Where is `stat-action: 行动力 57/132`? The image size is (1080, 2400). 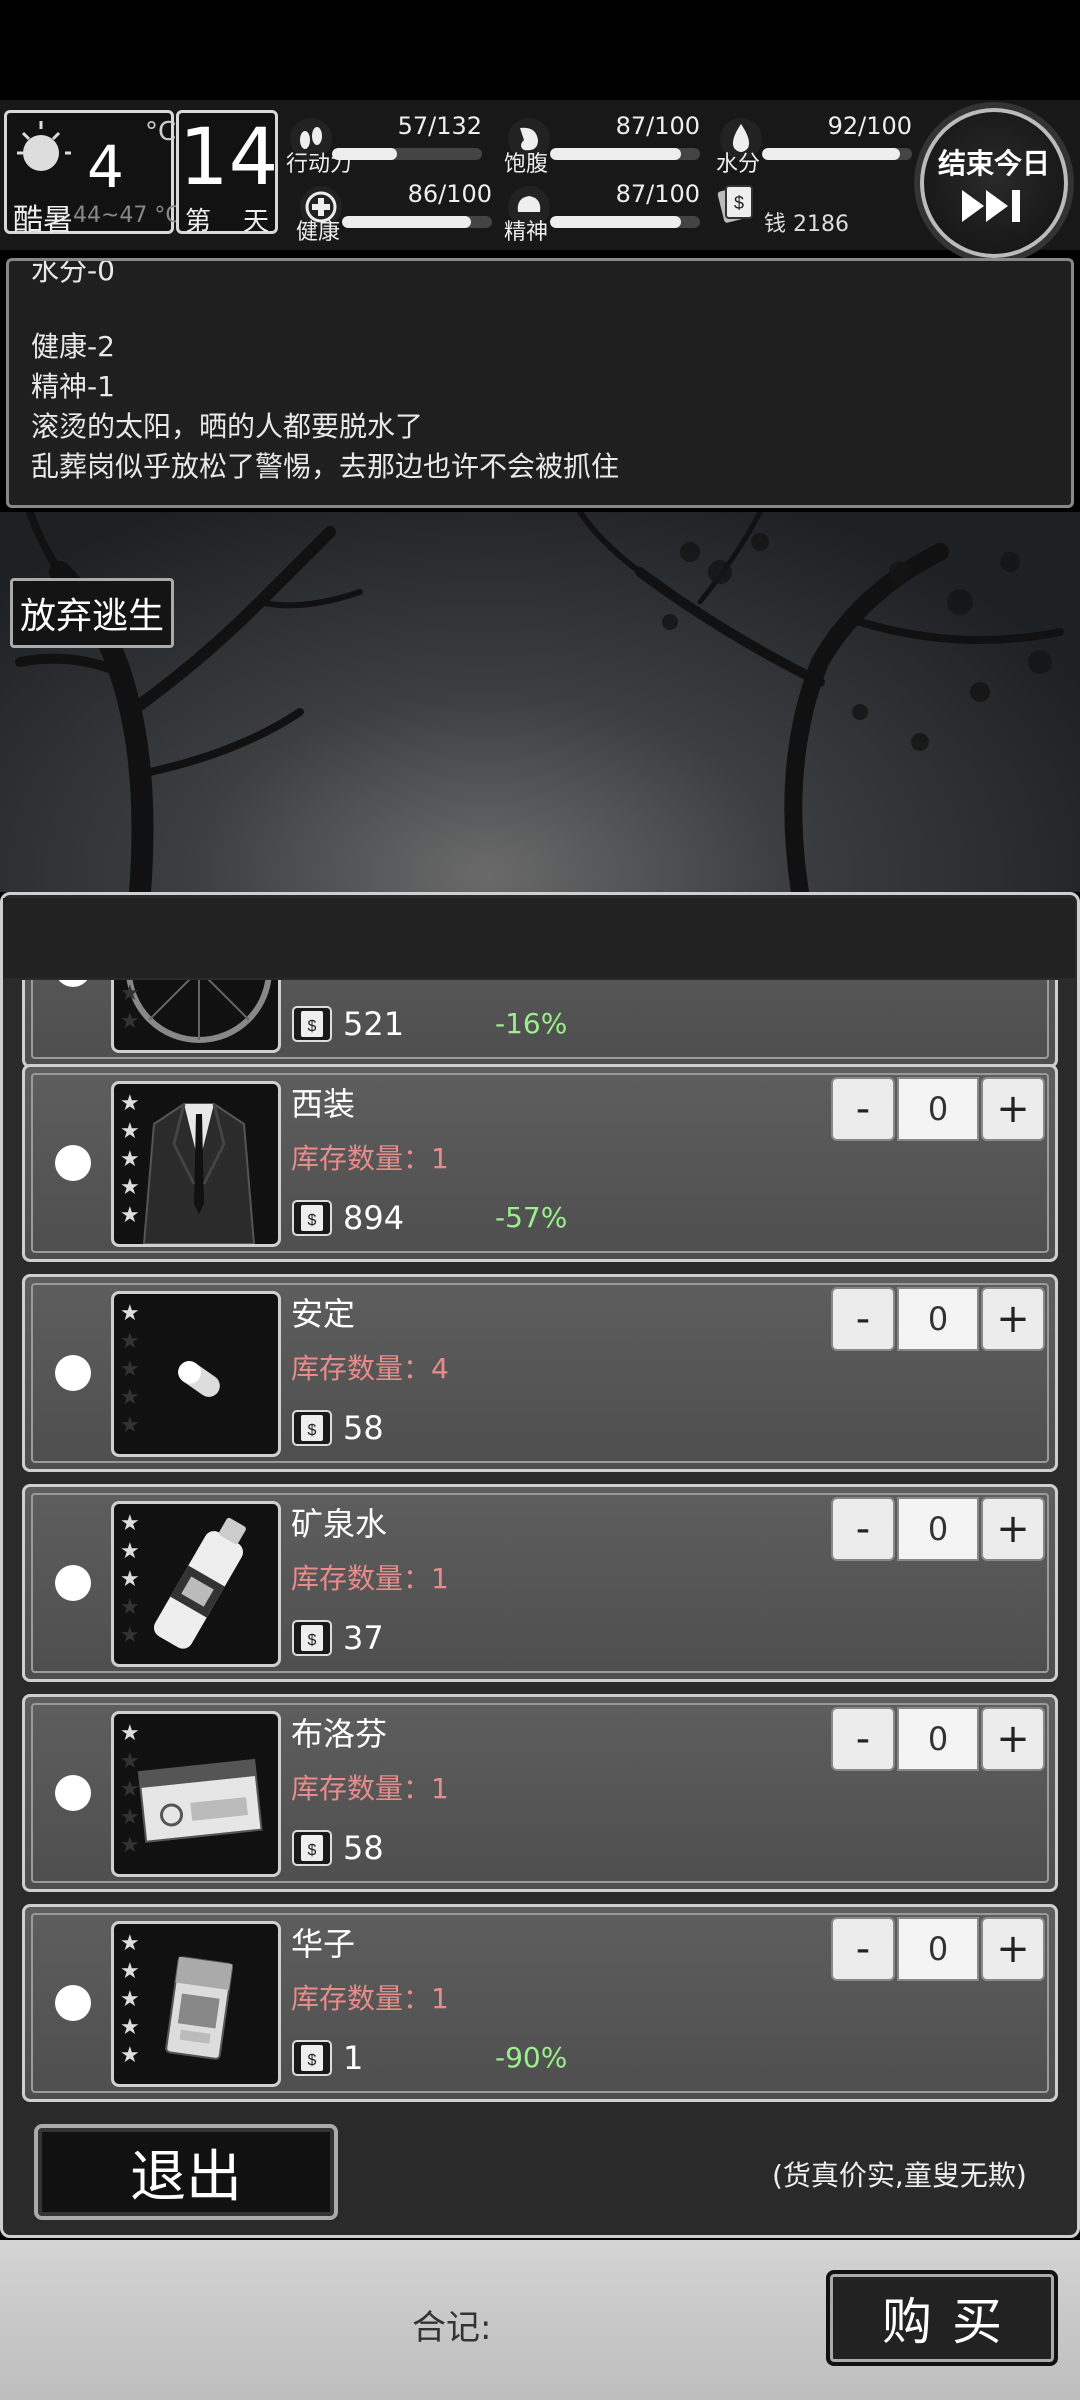 stat-action: 行动力 57/132 is located at coordinates (387, 144).